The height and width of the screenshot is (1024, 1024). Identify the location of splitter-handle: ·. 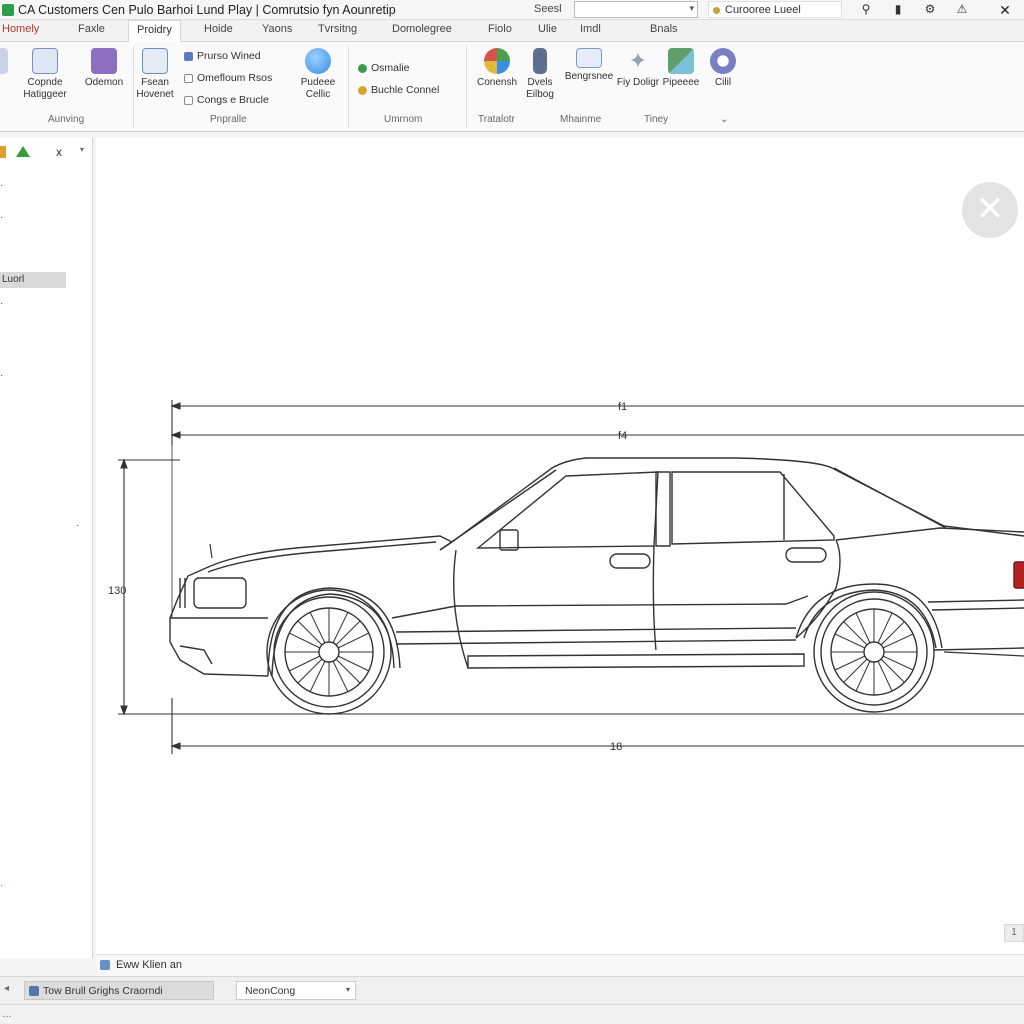
(77, 525).